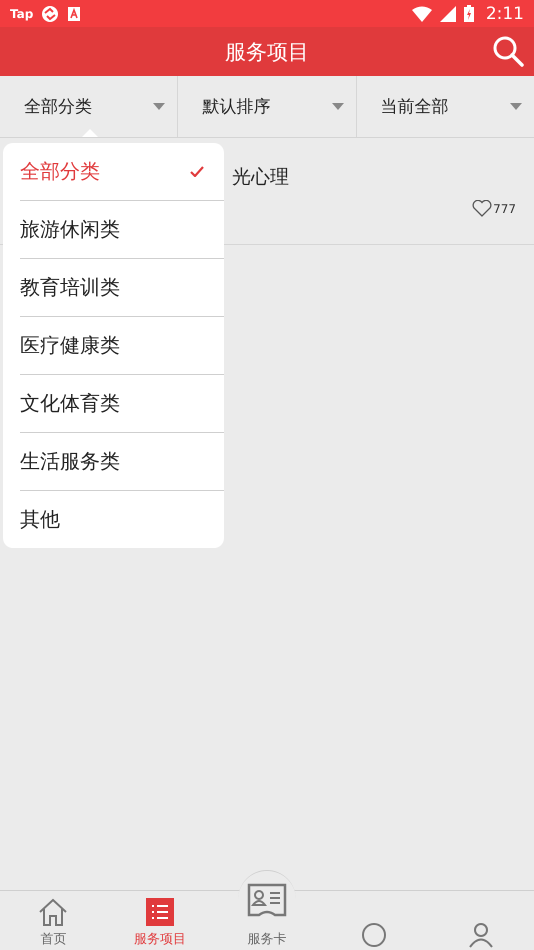 This screenshot has height=950, width=534. What do you see at coordinates (122, 288) in the screenshot?
I see `menu-item: 教育培训类` at bounding box center [122, 288].